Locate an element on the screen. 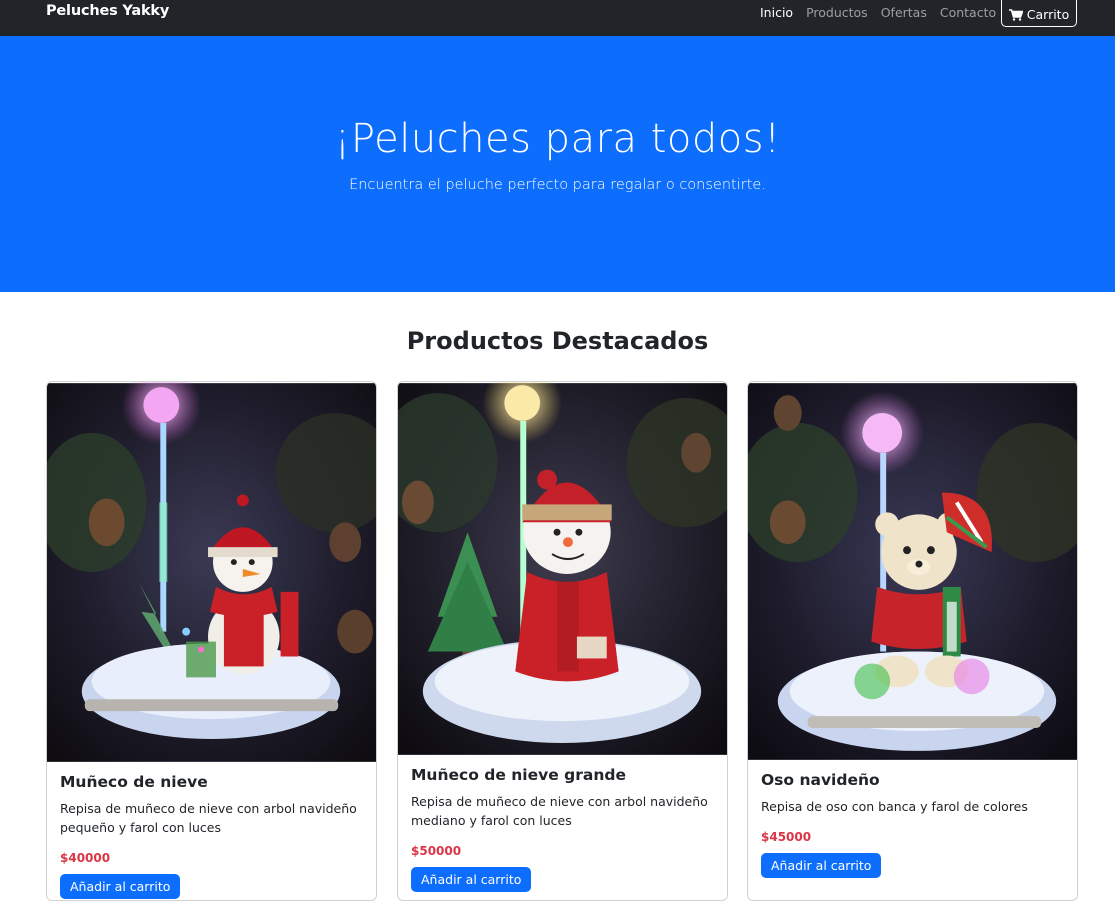  product-name: Muñeco de nieve grande is located at coordinates (518, 775).